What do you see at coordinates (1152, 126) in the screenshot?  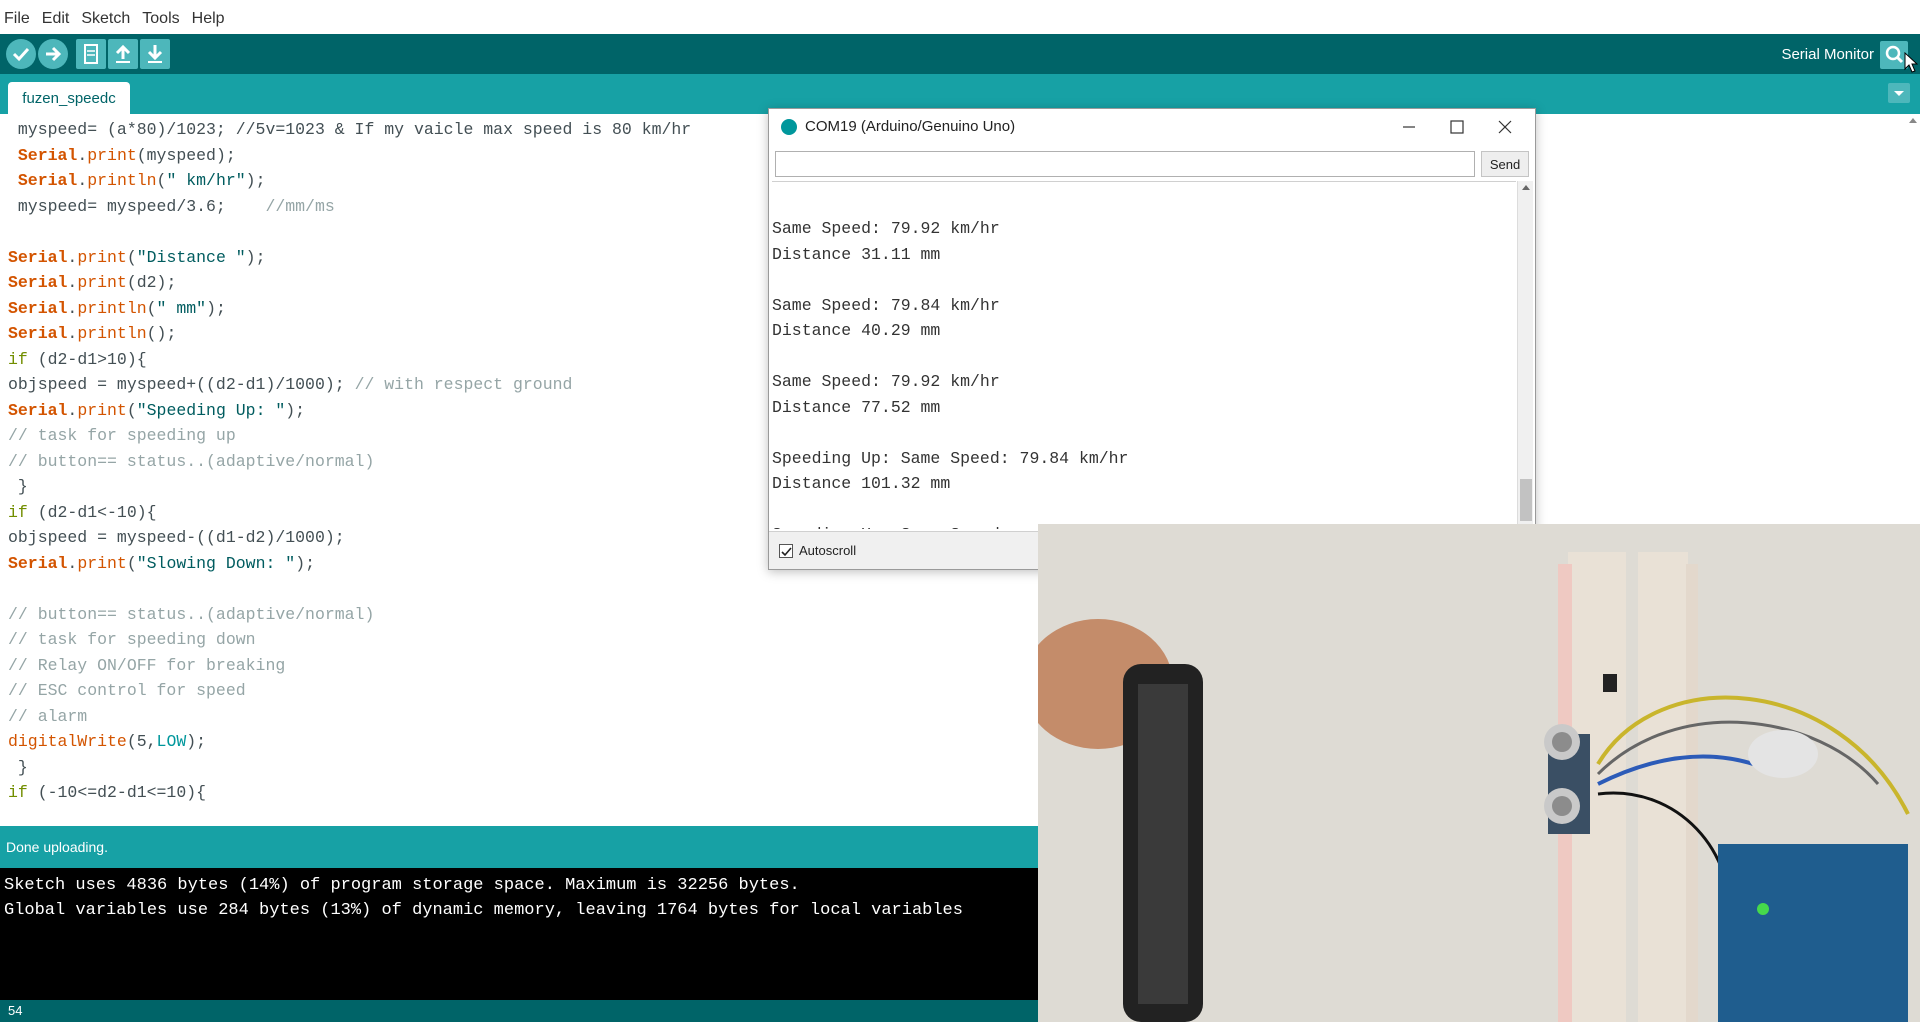 I see `serial-monitor-titlebar: COM19 (Arduino/Genuino Uno)` at bounding box center [1152, 126].